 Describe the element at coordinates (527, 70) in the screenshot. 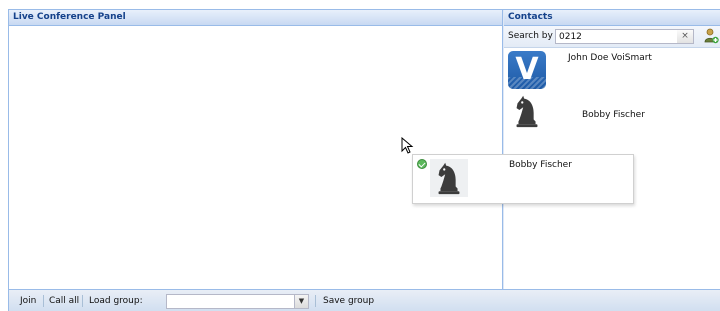

I see `voismart-v-logo-icon: V` at that location.